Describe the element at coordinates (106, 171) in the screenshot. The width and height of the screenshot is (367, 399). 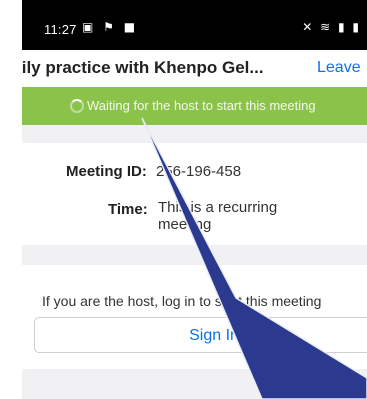
I see `meeting-id-label: Meeting ID:` at that location.